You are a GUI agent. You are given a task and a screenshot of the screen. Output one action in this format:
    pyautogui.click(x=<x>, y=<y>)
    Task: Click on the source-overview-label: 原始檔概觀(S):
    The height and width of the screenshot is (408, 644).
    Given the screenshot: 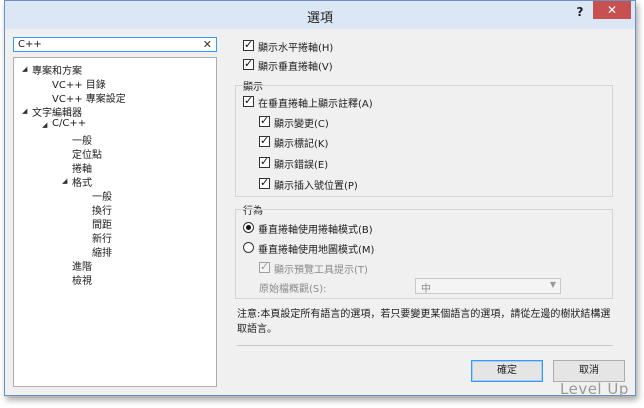 What is the action you would take?
    pyautogui.click(x=293, y=289)
    